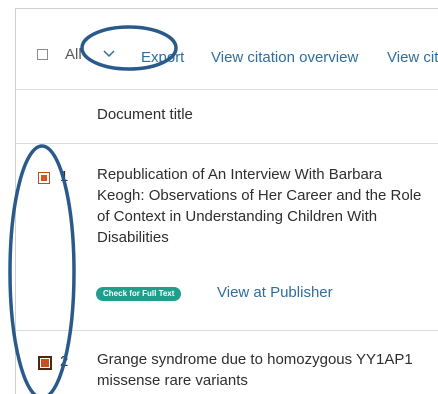  What do you see at coordinates (275, 292) in the screenshot?
I see `view-at-publisher-link: View at Publisher` at bounding box center [275, 292].